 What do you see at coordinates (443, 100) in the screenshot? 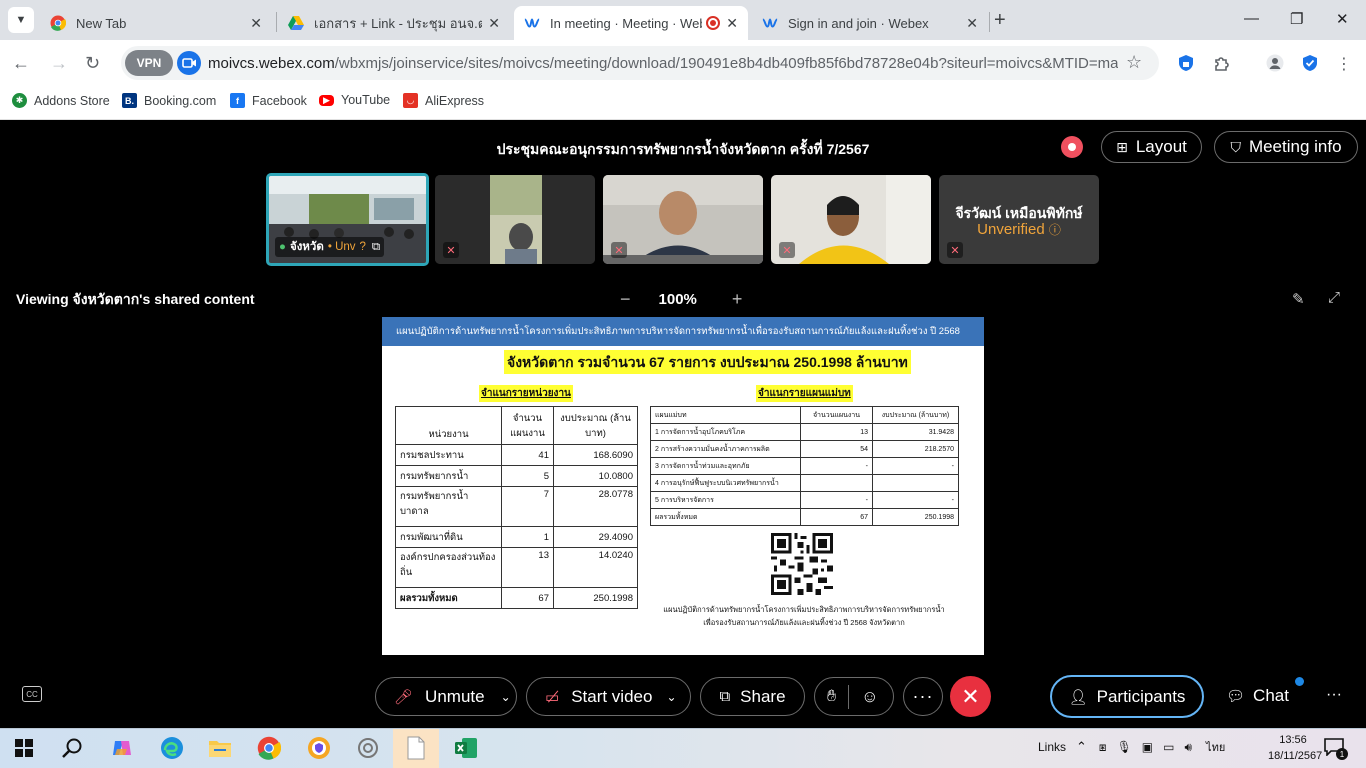
I see `bookmark-aliexpress: ◡ AliExpress` at bounding box center [443, 100].